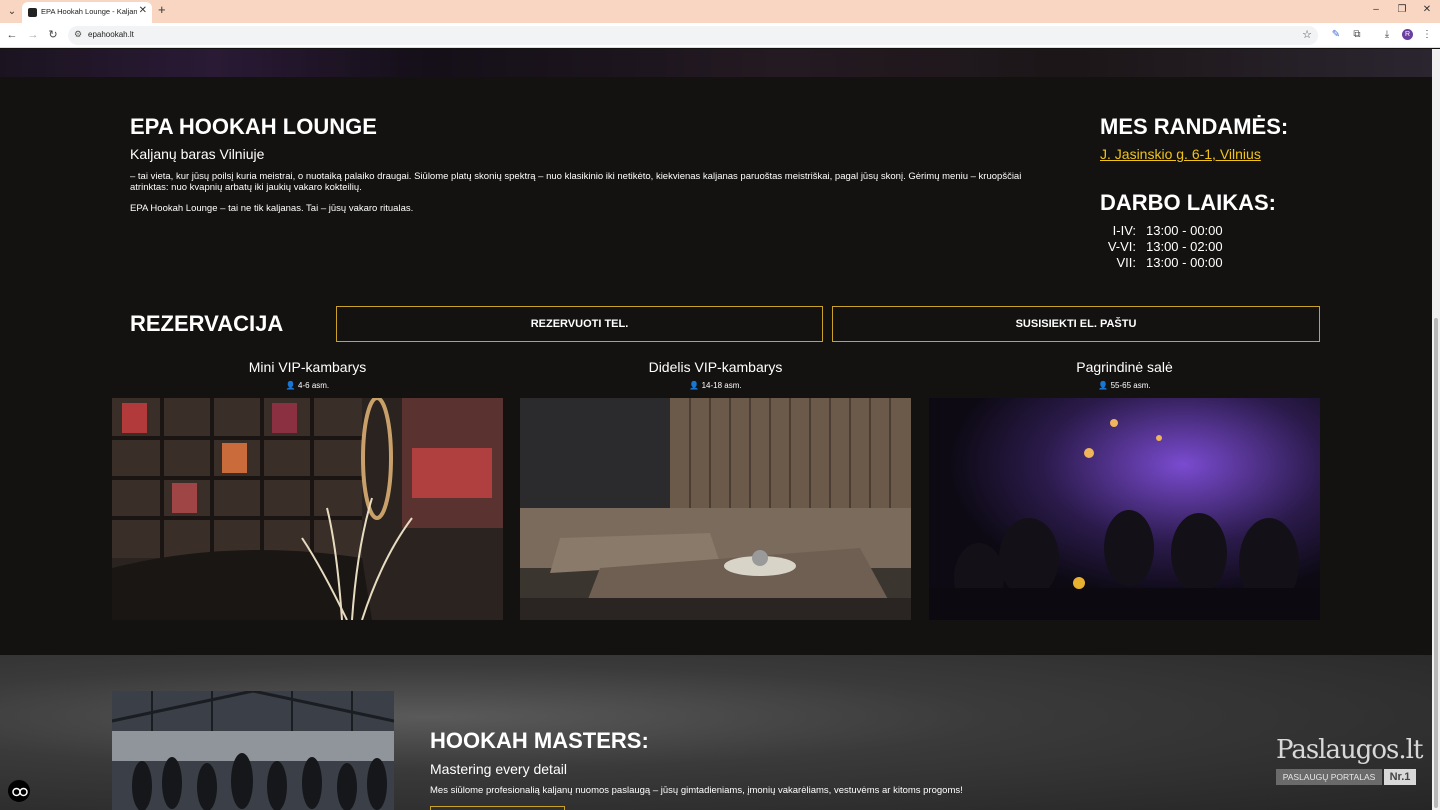 The height and width of the screenshot is (810, 1440). What do you see at coordinates (1376, 9) in the screenshot?
I see `minimize-icon: –` at bounding box center [1376, 9].